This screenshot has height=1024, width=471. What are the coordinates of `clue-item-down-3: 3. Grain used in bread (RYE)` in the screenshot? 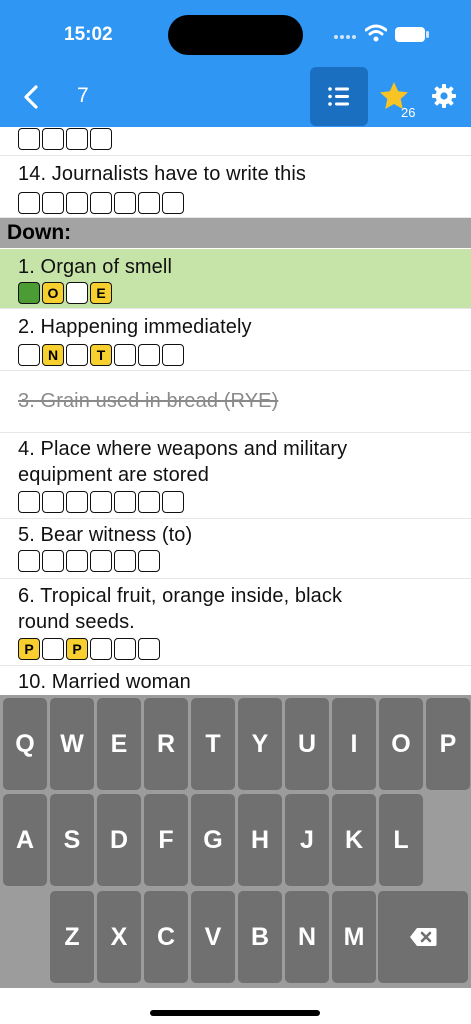 It's located at (235, 402).